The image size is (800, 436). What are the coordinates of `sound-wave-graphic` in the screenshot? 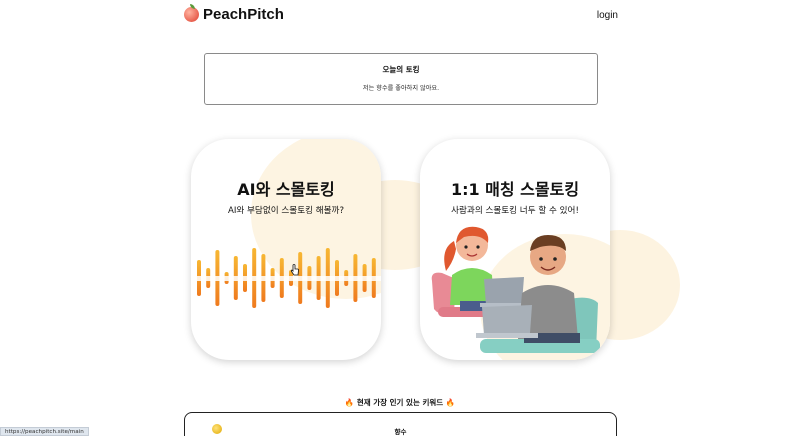 It's located at (286, 278).